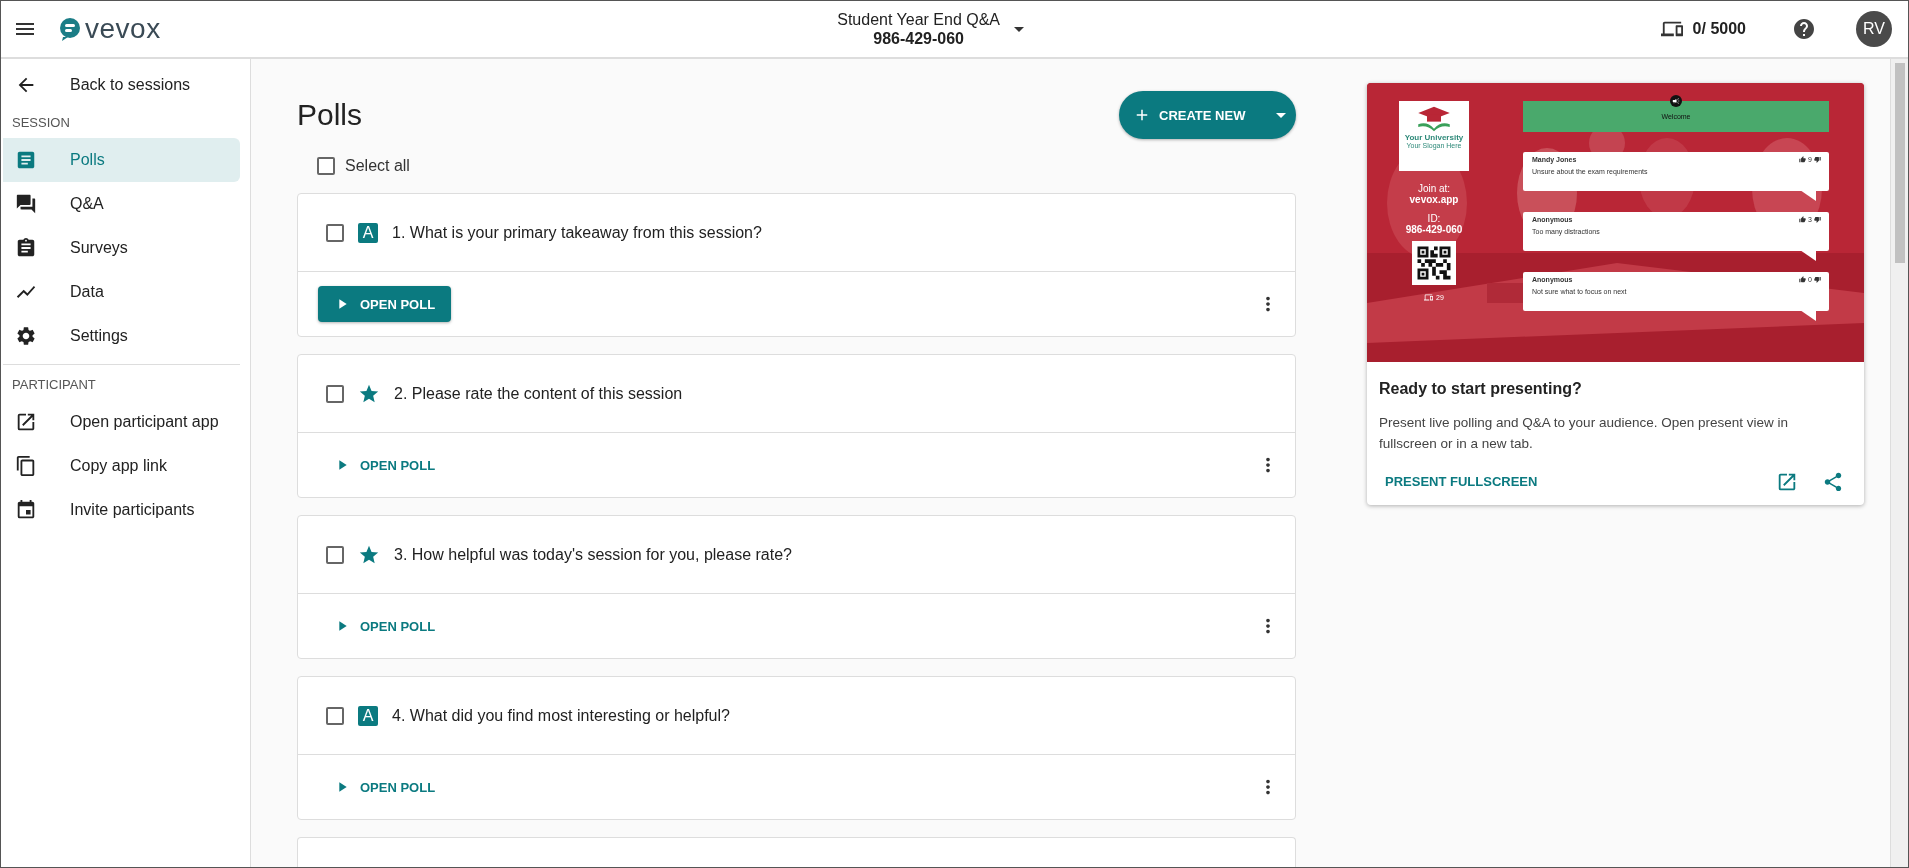 The image size is (1909, 868). What do you see at coordinates (1207, 115) in the screenshot?
I see `create-new-button: CREATE NEW` at bounding box center [1207, 115].